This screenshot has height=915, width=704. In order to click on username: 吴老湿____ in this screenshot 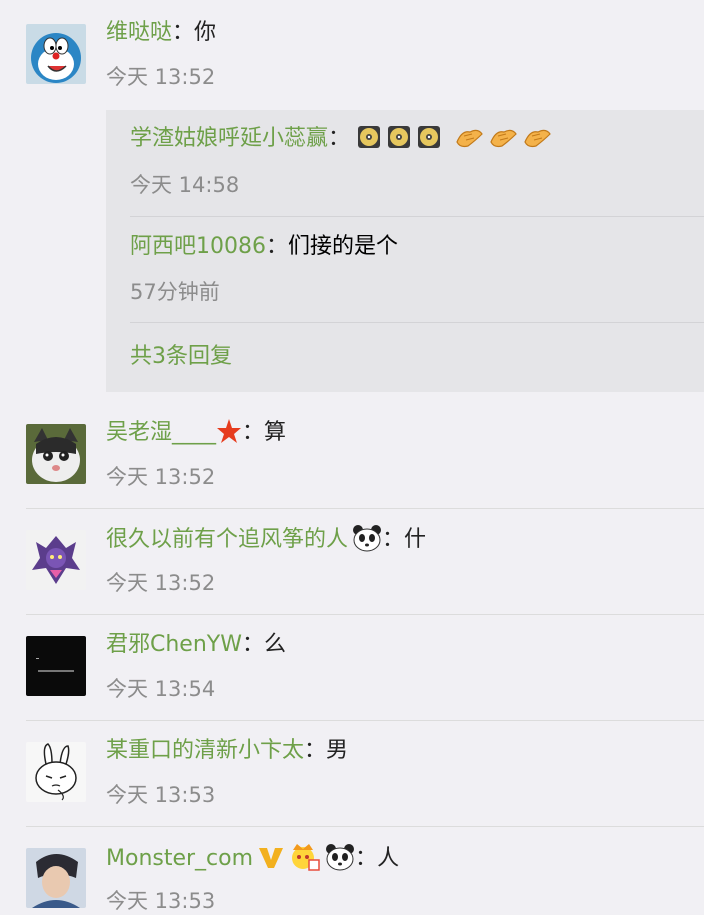, I will do `click(161, 432)`.